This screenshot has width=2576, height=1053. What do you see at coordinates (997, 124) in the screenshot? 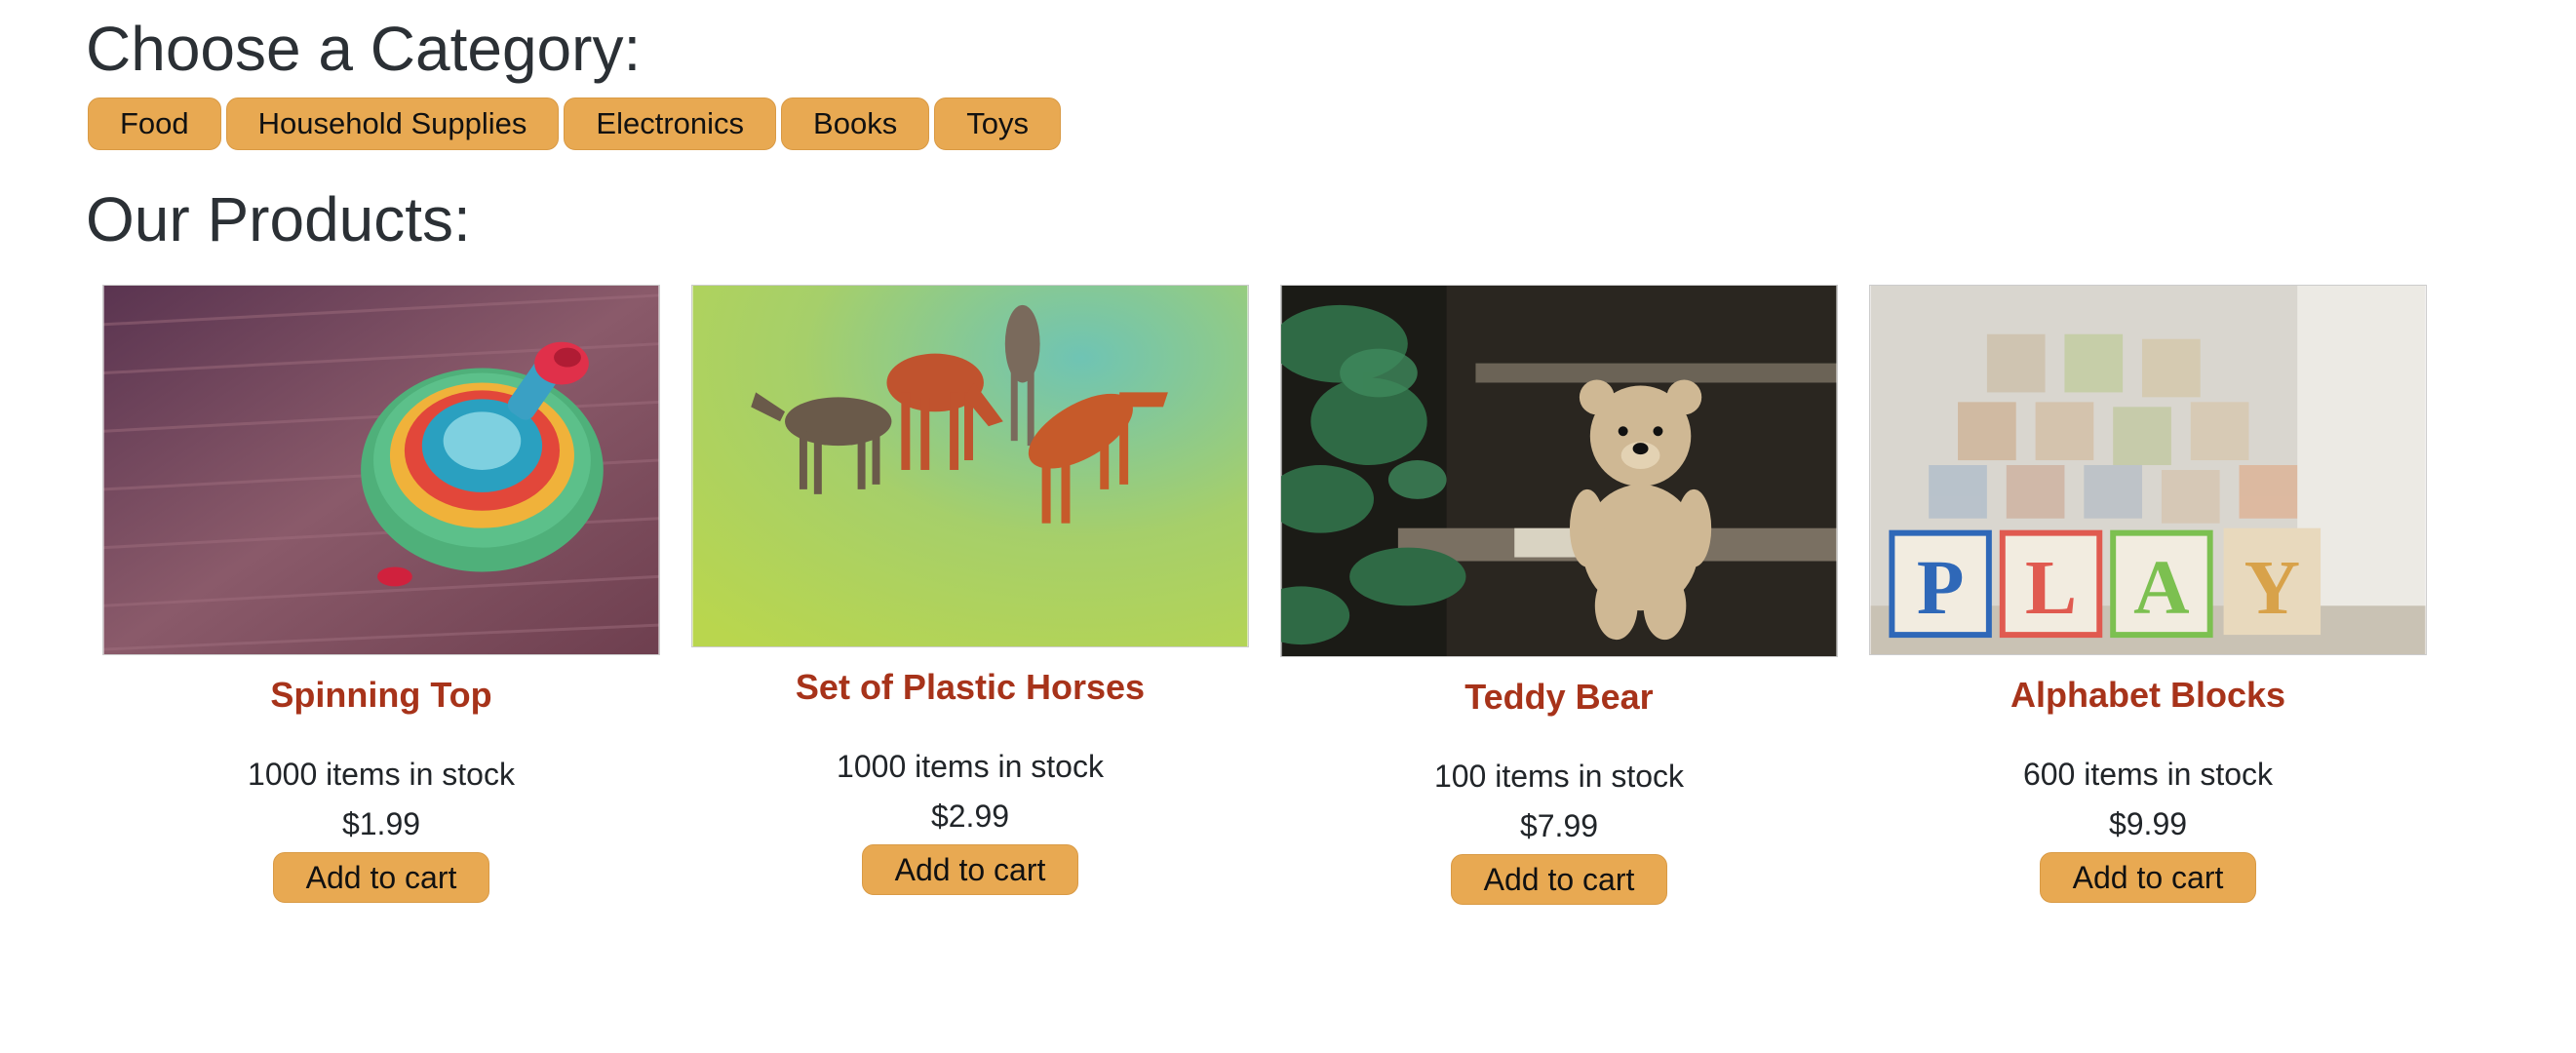
I see `category-button-toys: Toys` at bounding box center [997, 124].